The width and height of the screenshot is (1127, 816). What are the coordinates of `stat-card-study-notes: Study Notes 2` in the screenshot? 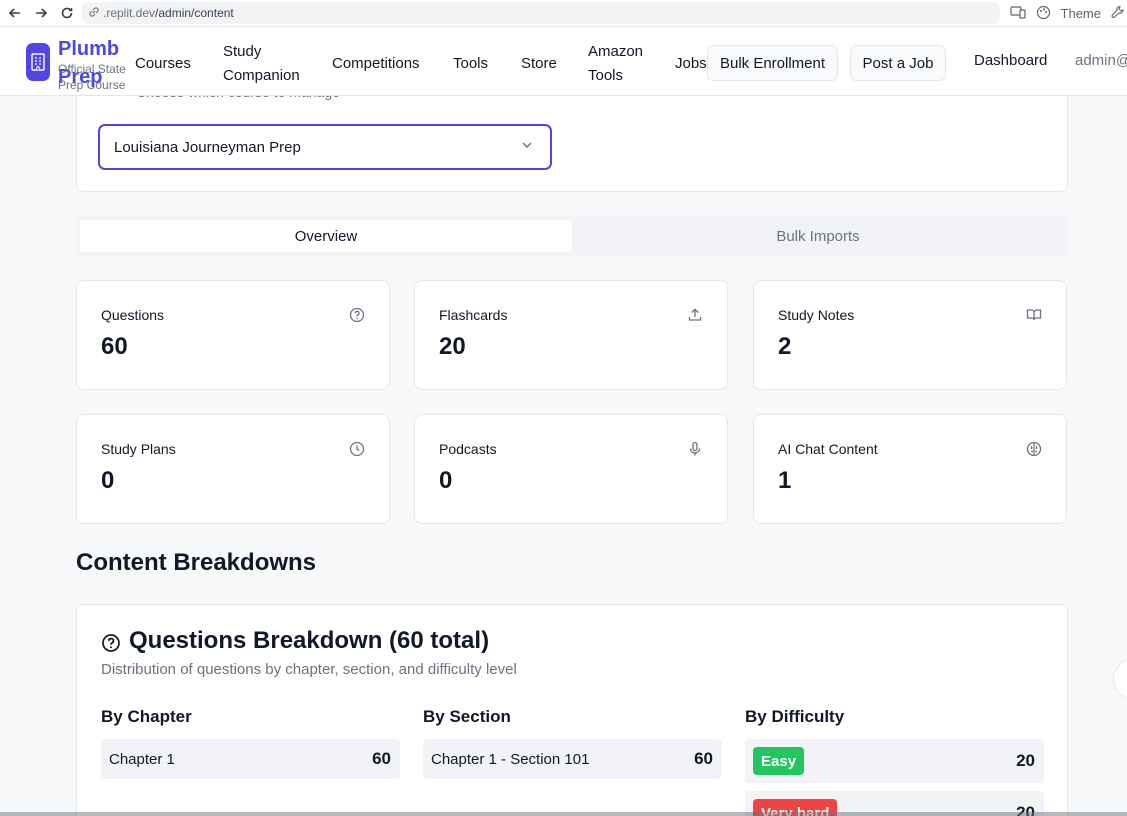 It's located at (910, 335).